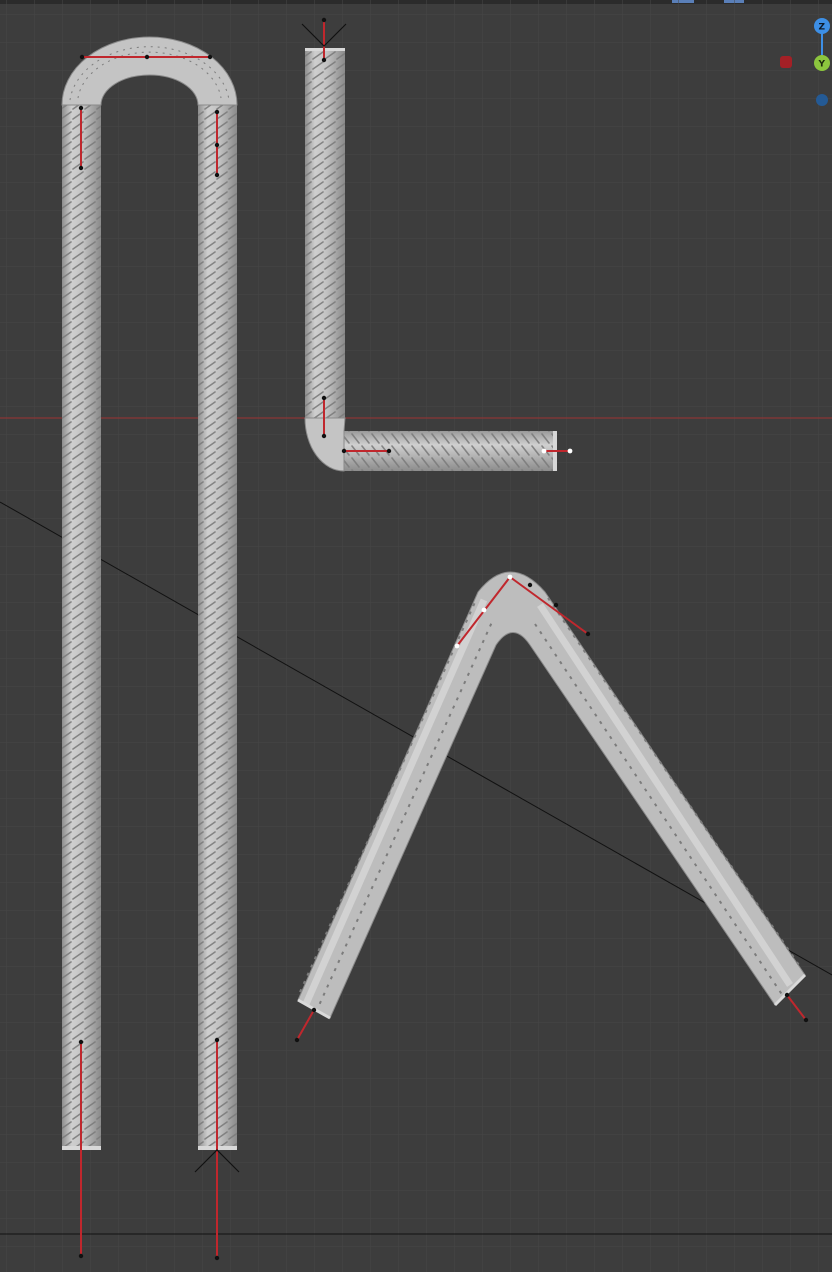 Image resolution: width=832 pixels, height=1272 pixels. I want to click on y-axis-button: Y, so click(822, 63).